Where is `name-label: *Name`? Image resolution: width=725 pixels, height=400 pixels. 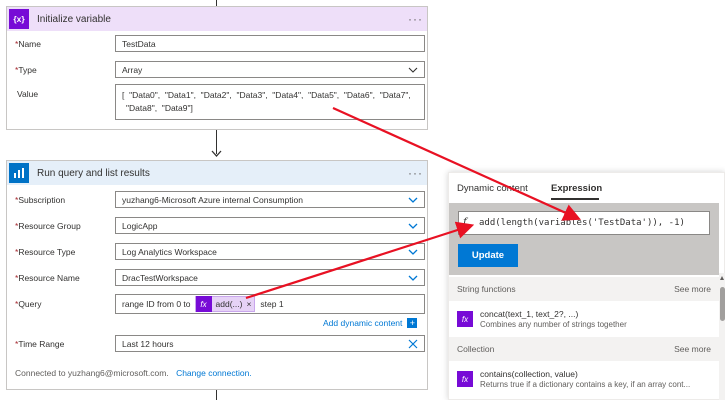 name-label: *Name is located at coordinates (28, 44).